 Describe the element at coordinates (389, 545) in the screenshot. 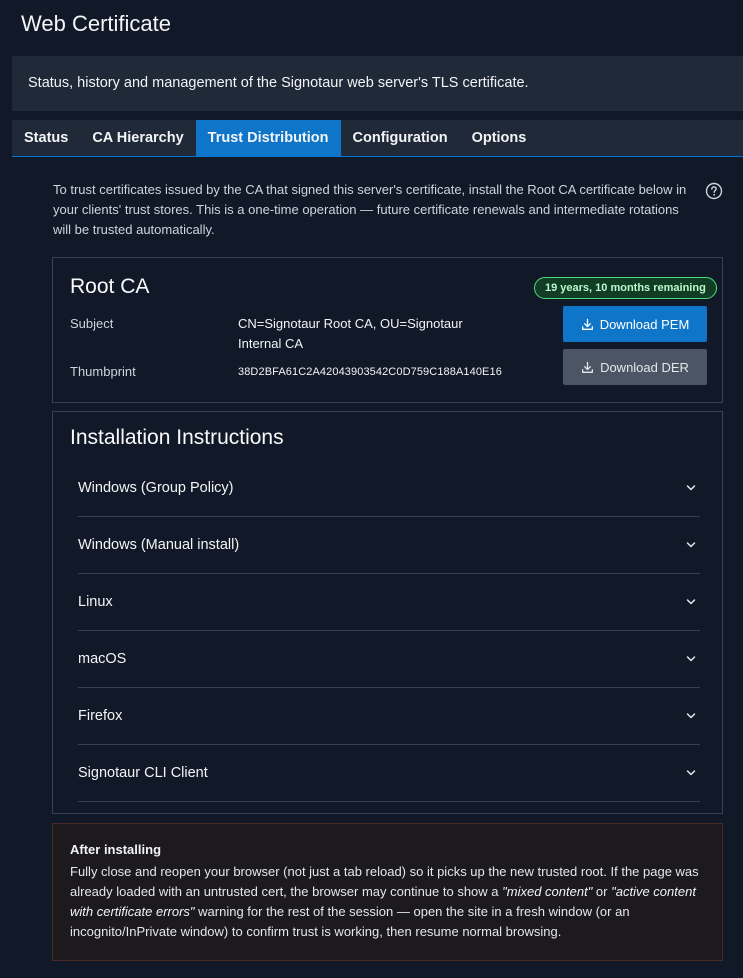

I see `accordion-item-windows-manual: Windows (Manual install)` at that location.